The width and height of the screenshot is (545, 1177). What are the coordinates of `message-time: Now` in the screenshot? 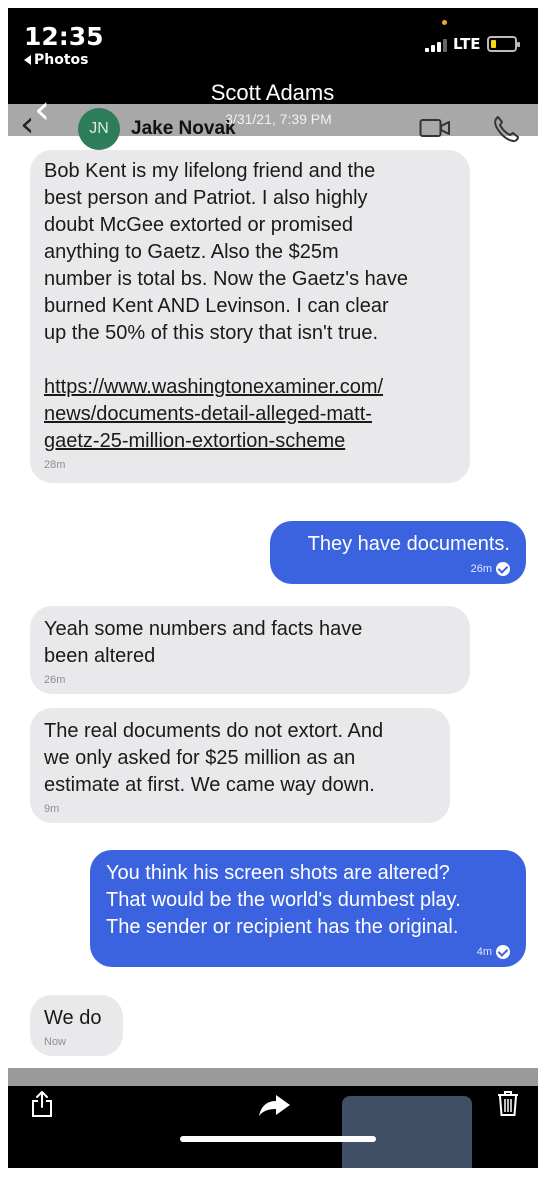 It's located at (55, 1042).